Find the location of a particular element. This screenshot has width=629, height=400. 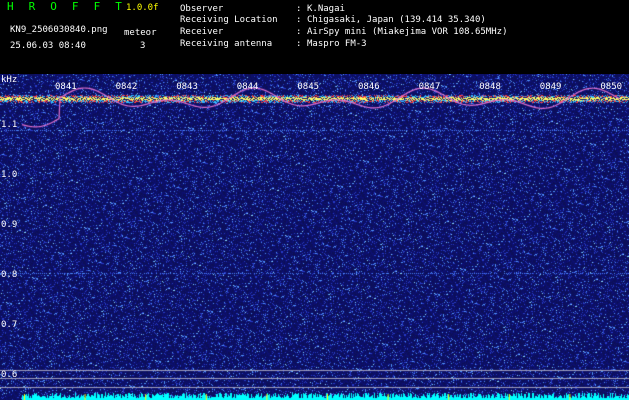

time-tick-label: 0844 is located at coordinates (247, 87).